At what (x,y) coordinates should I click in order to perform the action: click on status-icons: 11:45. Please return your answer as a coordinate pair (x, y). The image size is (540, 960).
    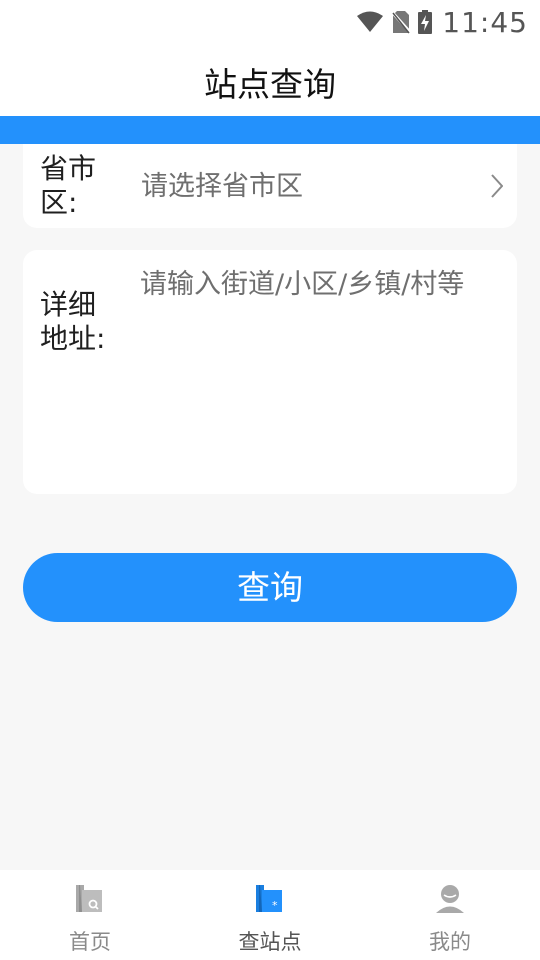
    Looking at the image, I should click on (442, 22).